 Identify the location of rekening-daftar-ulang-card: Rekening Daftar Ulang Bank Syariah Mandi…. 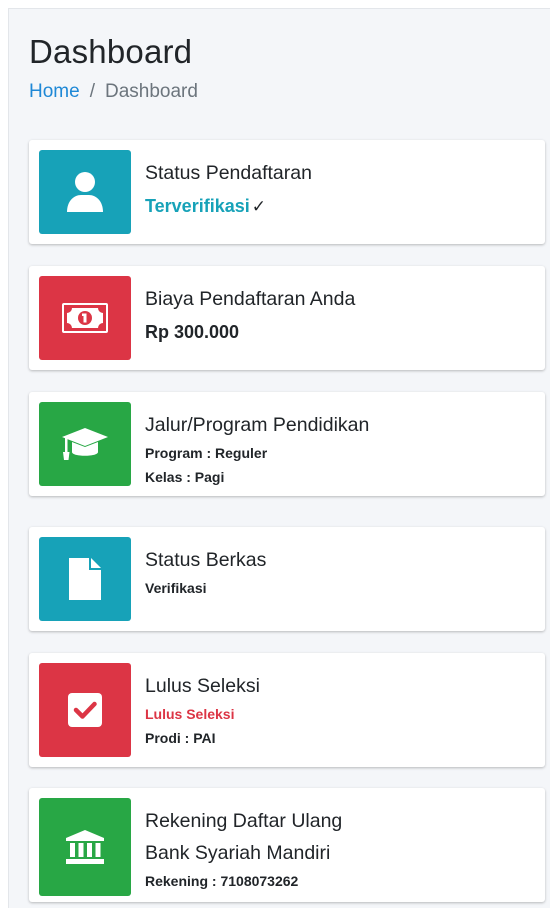
(287, 845).